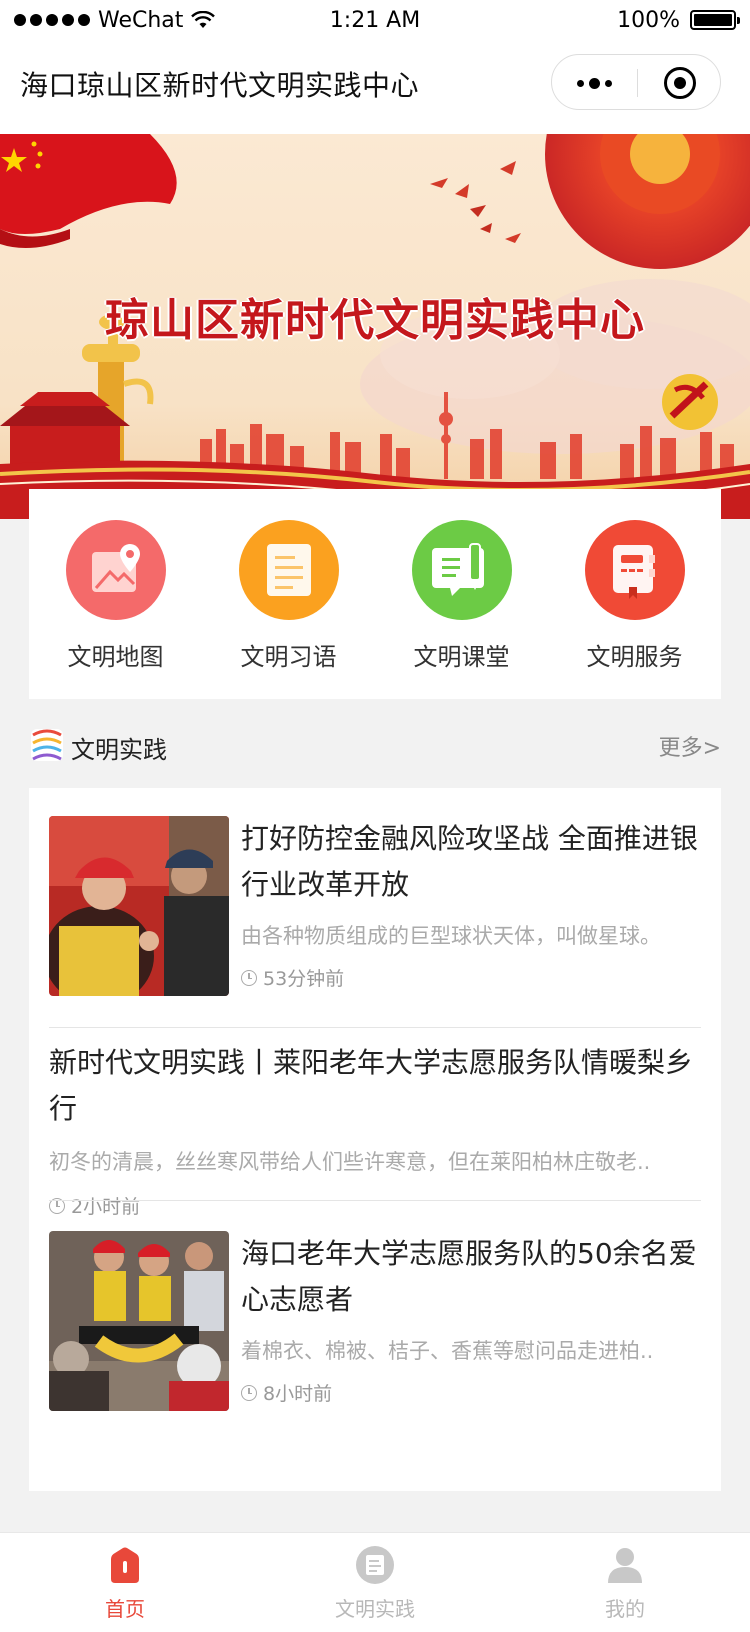 The width and height of the screenshot is (750, 1632). I want to click on signal-icon, so click(52, 20).